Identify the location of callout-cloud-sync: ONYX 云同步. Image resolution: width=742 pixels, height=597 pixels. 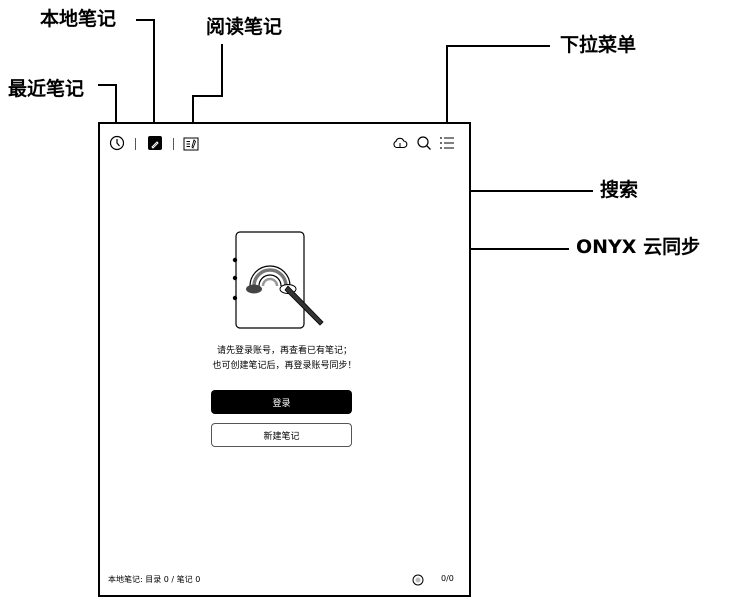
(638, 247).